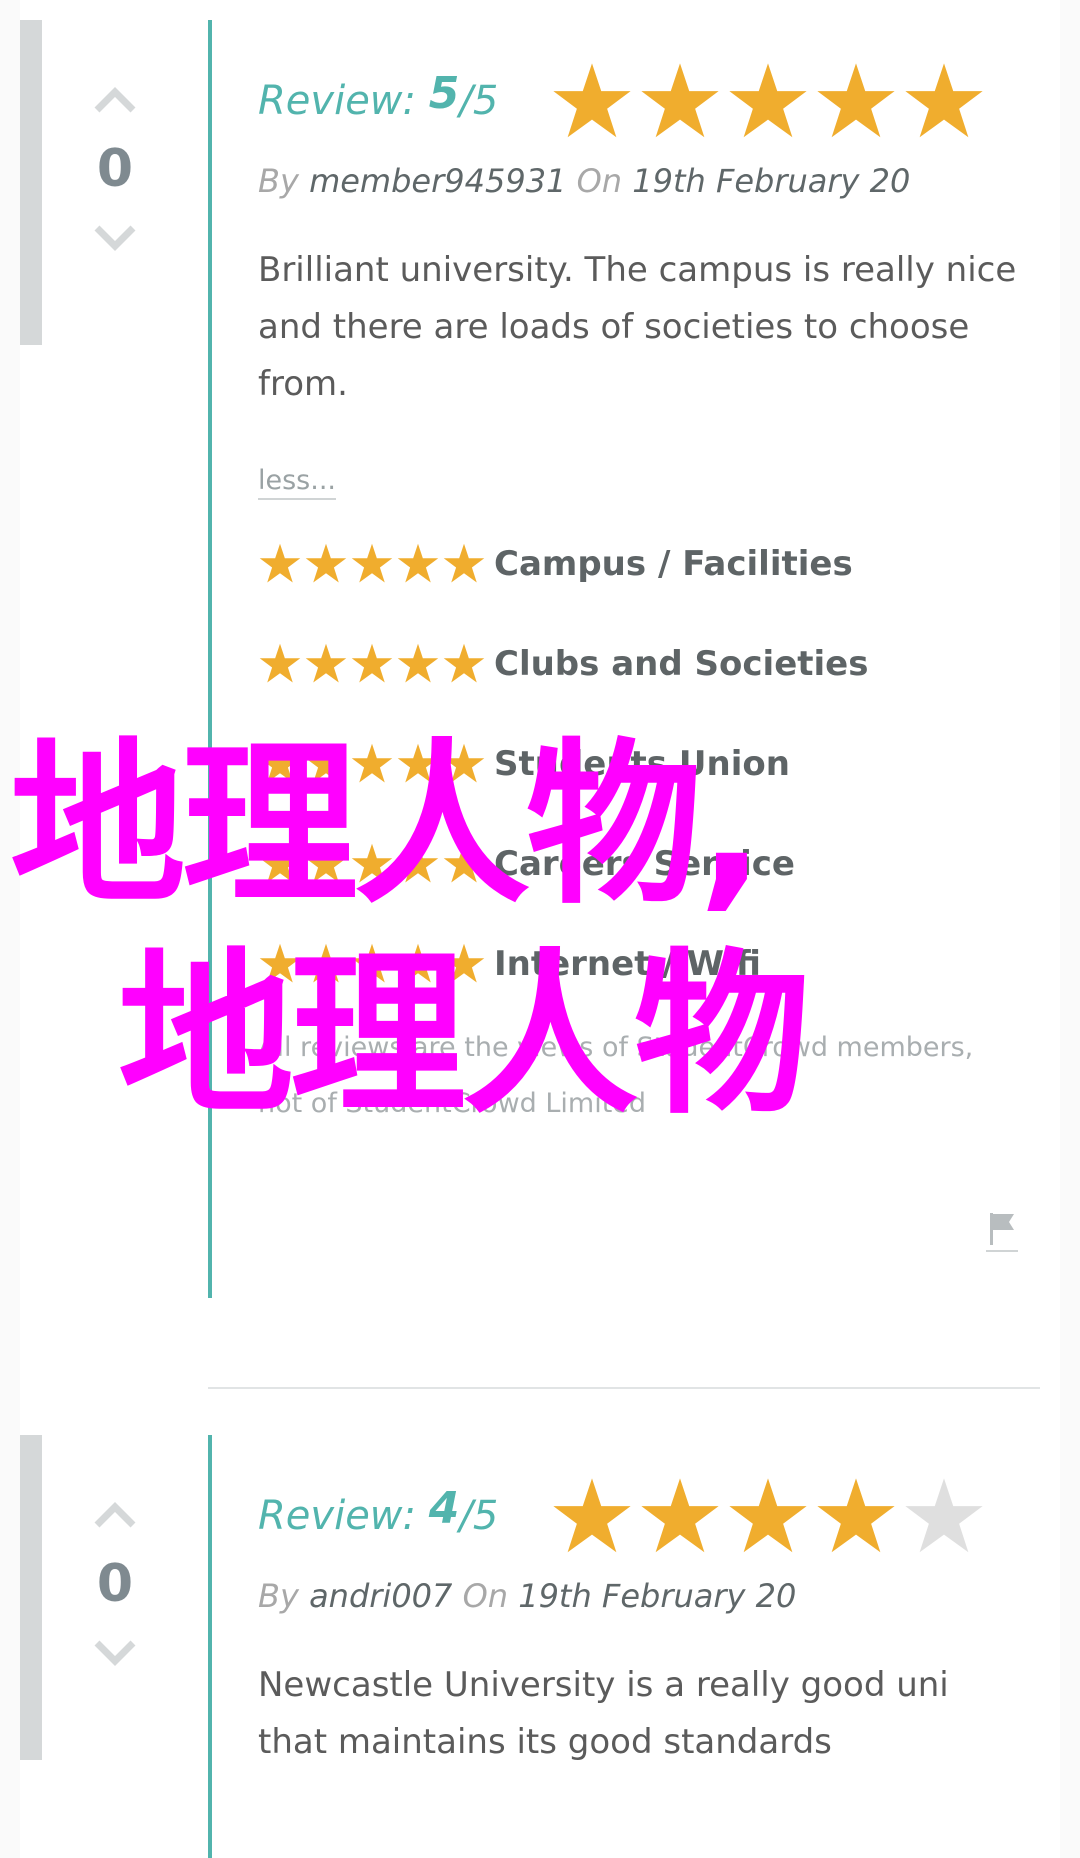  Describe the element at coordinates (464, 1035) in the screenshot. I see `watermark-line-2: 地理人物` at that location.